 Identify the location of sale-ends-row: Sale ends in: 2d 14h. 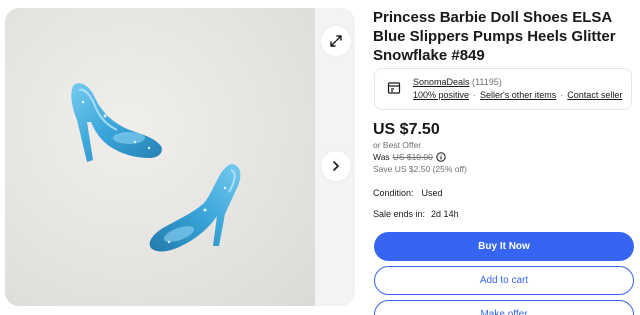
(416, 214).